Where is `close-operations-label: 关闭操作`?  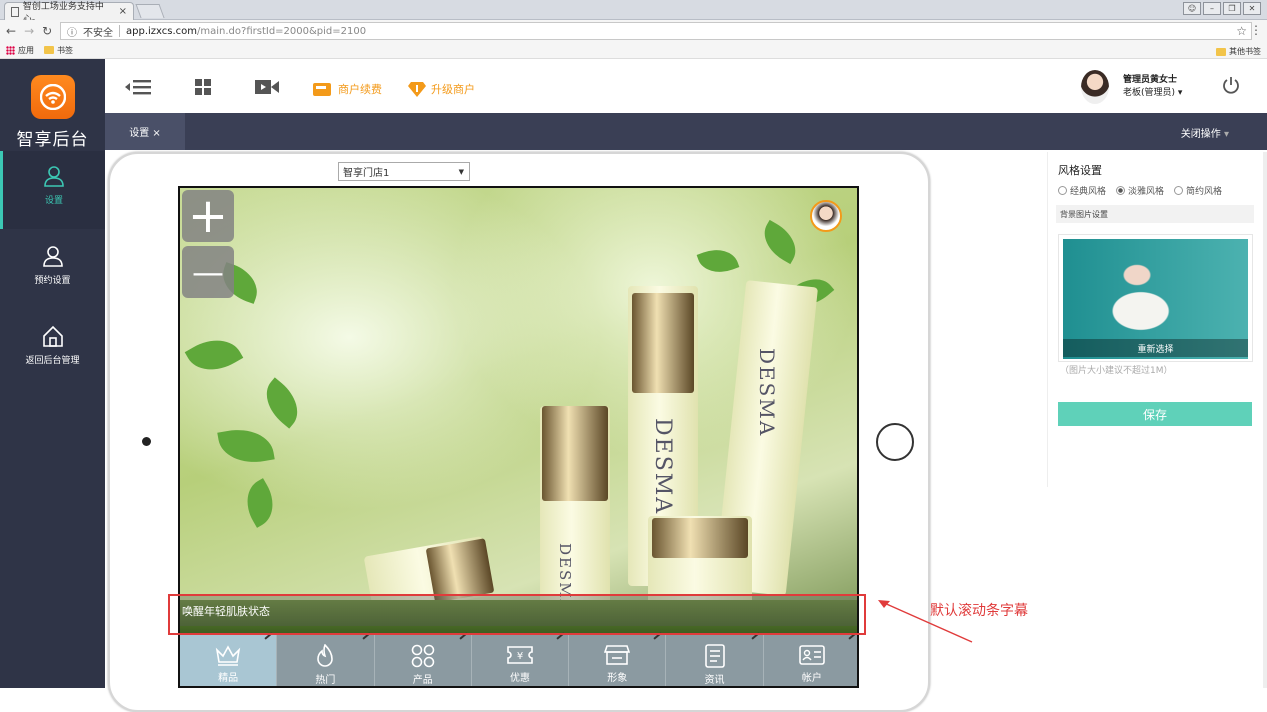
close-operations-label: 关闭操作 is located at coordinates (1200, 134).